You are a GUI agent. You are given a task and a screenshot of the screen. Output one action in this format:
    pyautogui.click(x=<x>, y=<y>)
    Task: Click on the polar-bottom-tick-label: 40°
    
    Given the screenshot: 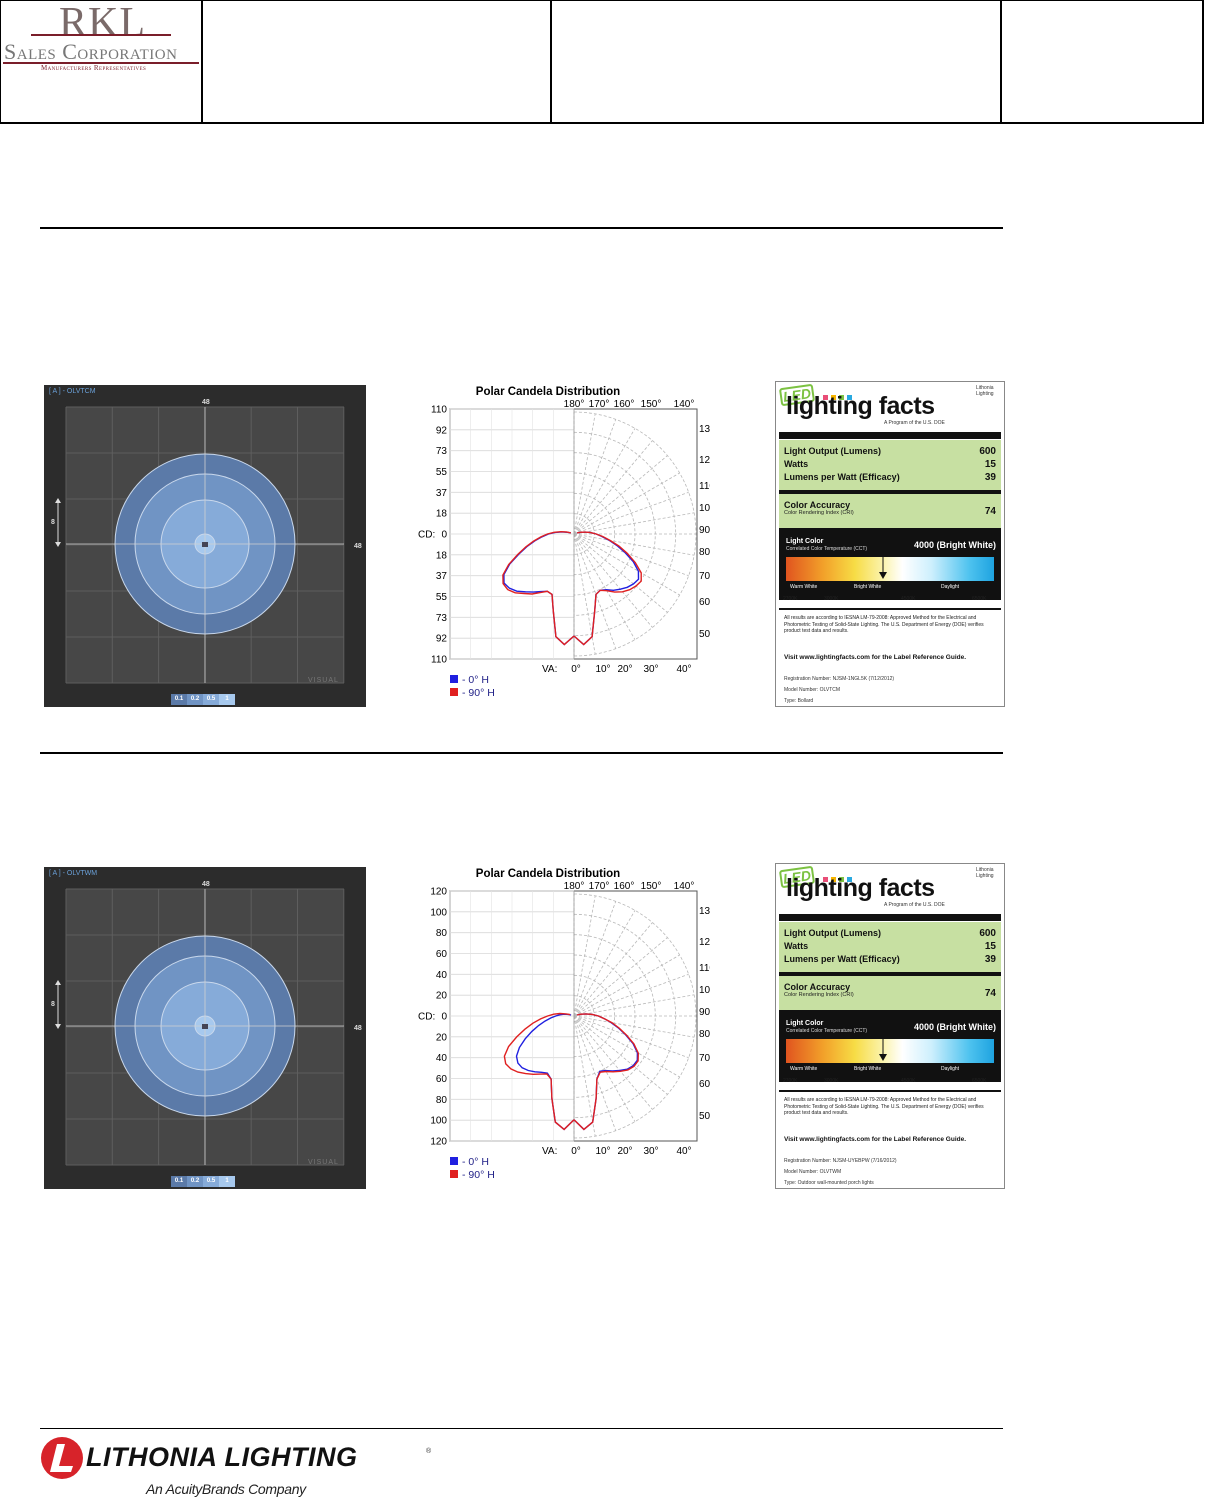 What is the action you would take?
    pyautogui.click(x=683, y=669)
    